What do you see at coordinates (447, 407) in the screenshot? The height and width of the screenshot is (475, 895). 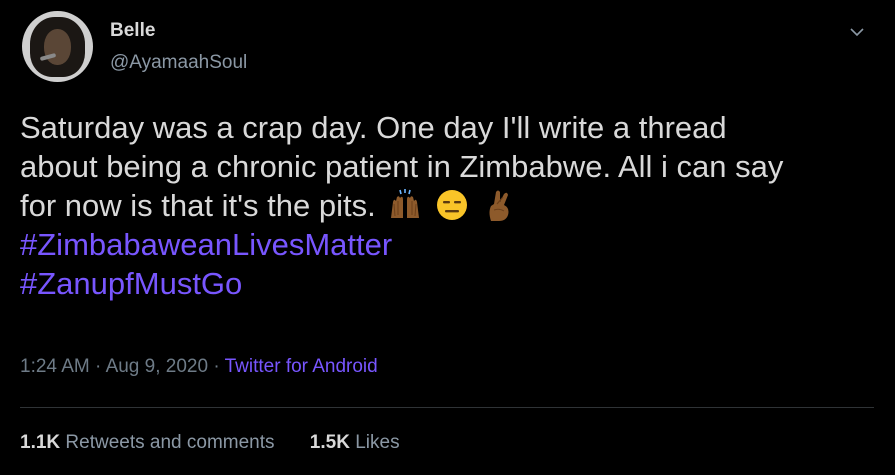 I see `divider` at bounding box center [447, 407].